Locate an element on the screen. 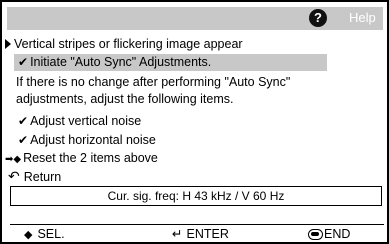  help-icon: ? is located at coordinates (318, 18).